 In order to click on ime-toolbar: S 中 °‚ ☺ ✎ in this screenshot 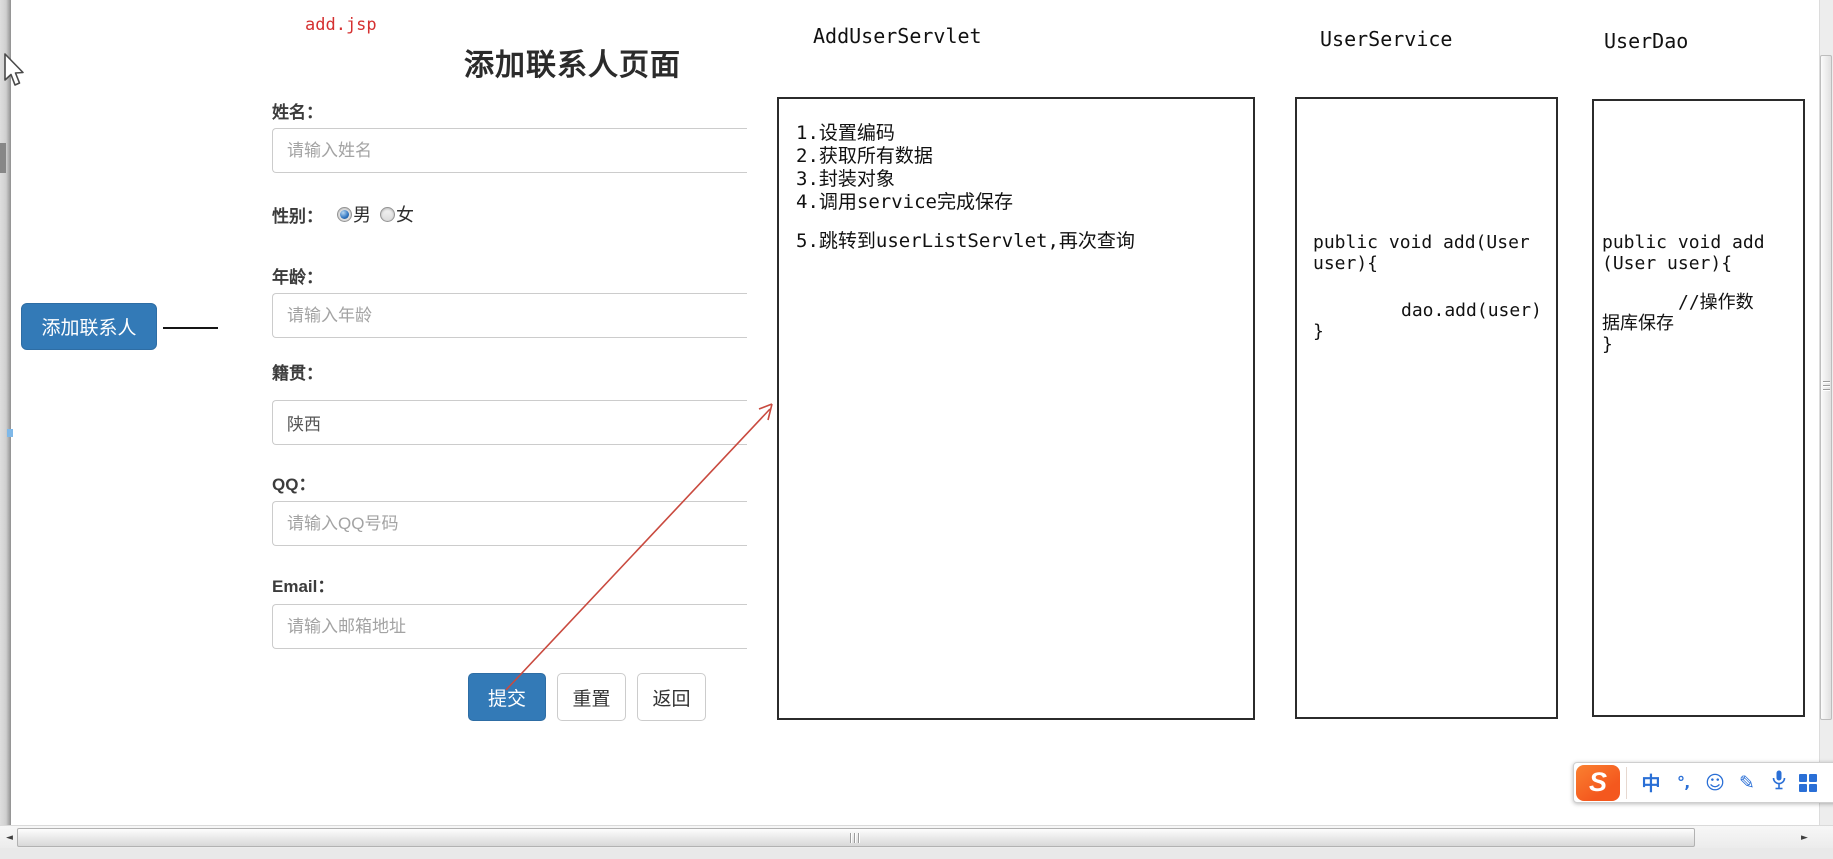, I will do `click(1703, 782)`.